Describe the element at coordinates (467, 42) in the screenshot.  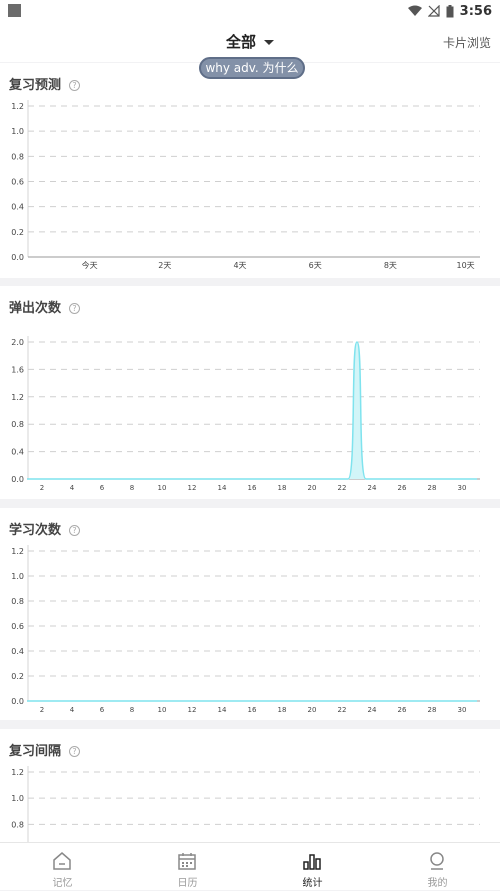
I see `card-browse-link: 卡片浏览` at that location.